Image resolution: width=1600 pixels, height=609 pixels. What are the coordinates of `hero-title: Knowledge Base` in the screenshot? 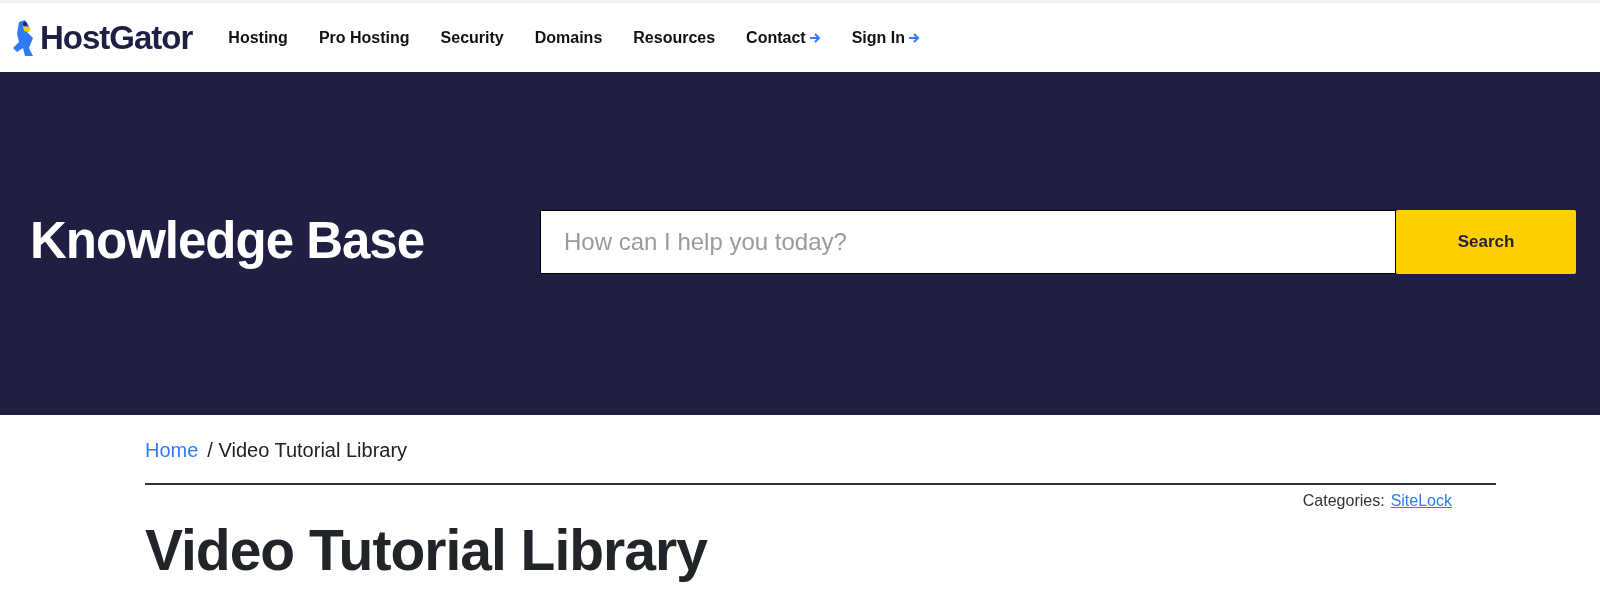 It's located at (228, 241).